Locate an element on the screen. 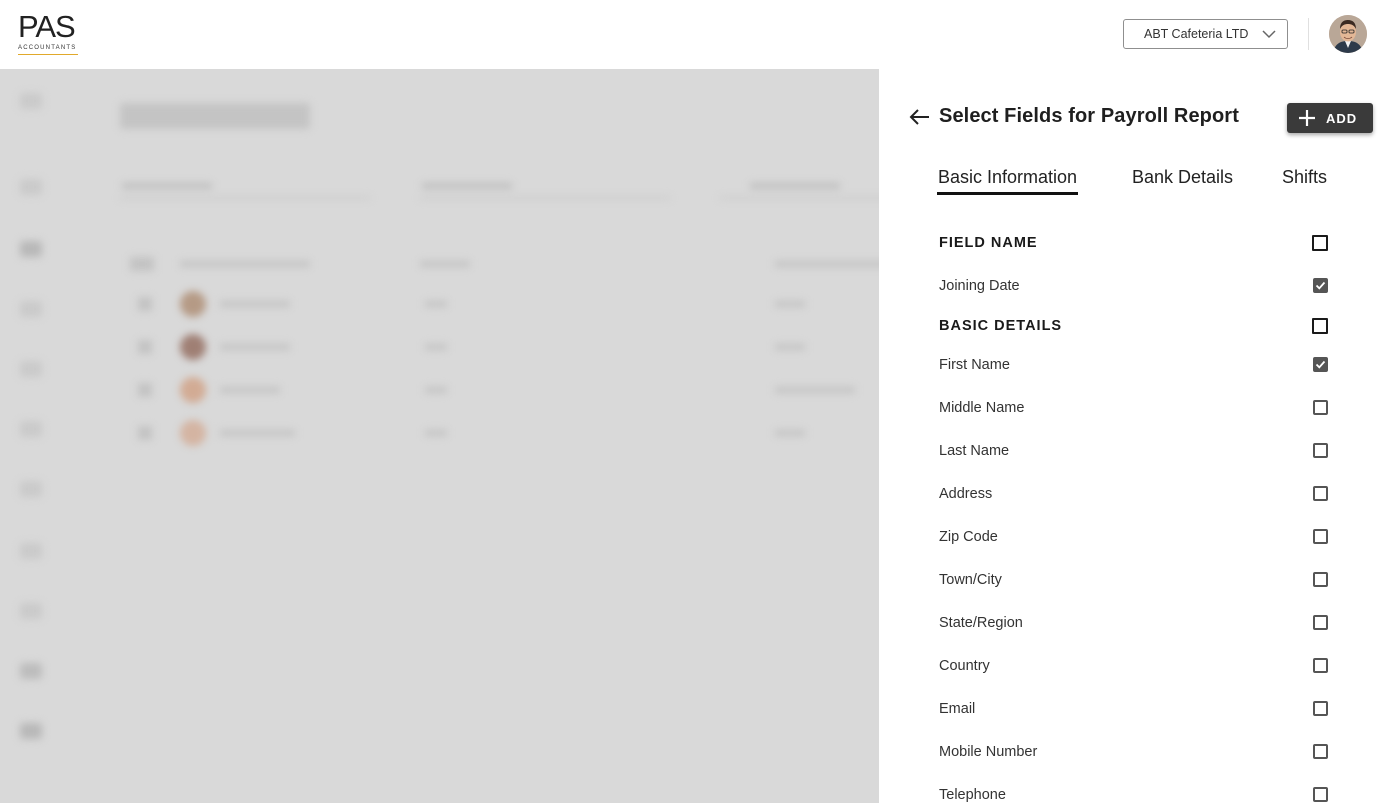  avatar-image is located at coordinates (1348, 34).